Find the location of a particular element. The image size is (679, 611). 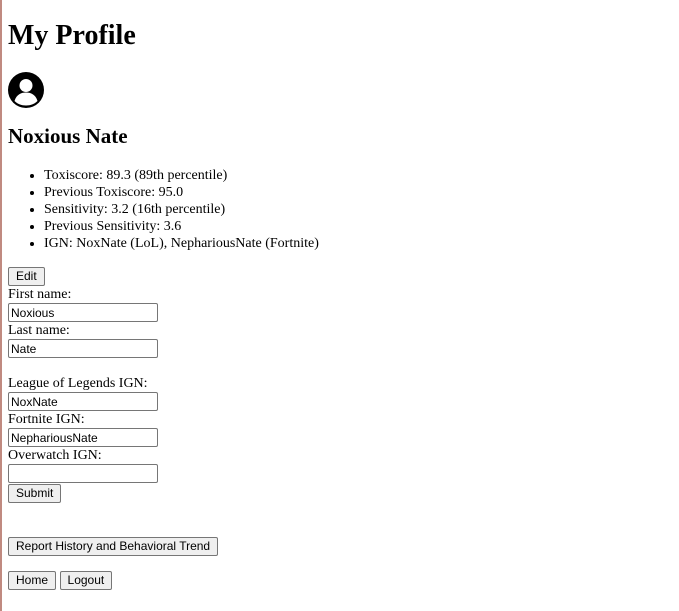

overwatch-ign-input is located at coordinates (83, 473).